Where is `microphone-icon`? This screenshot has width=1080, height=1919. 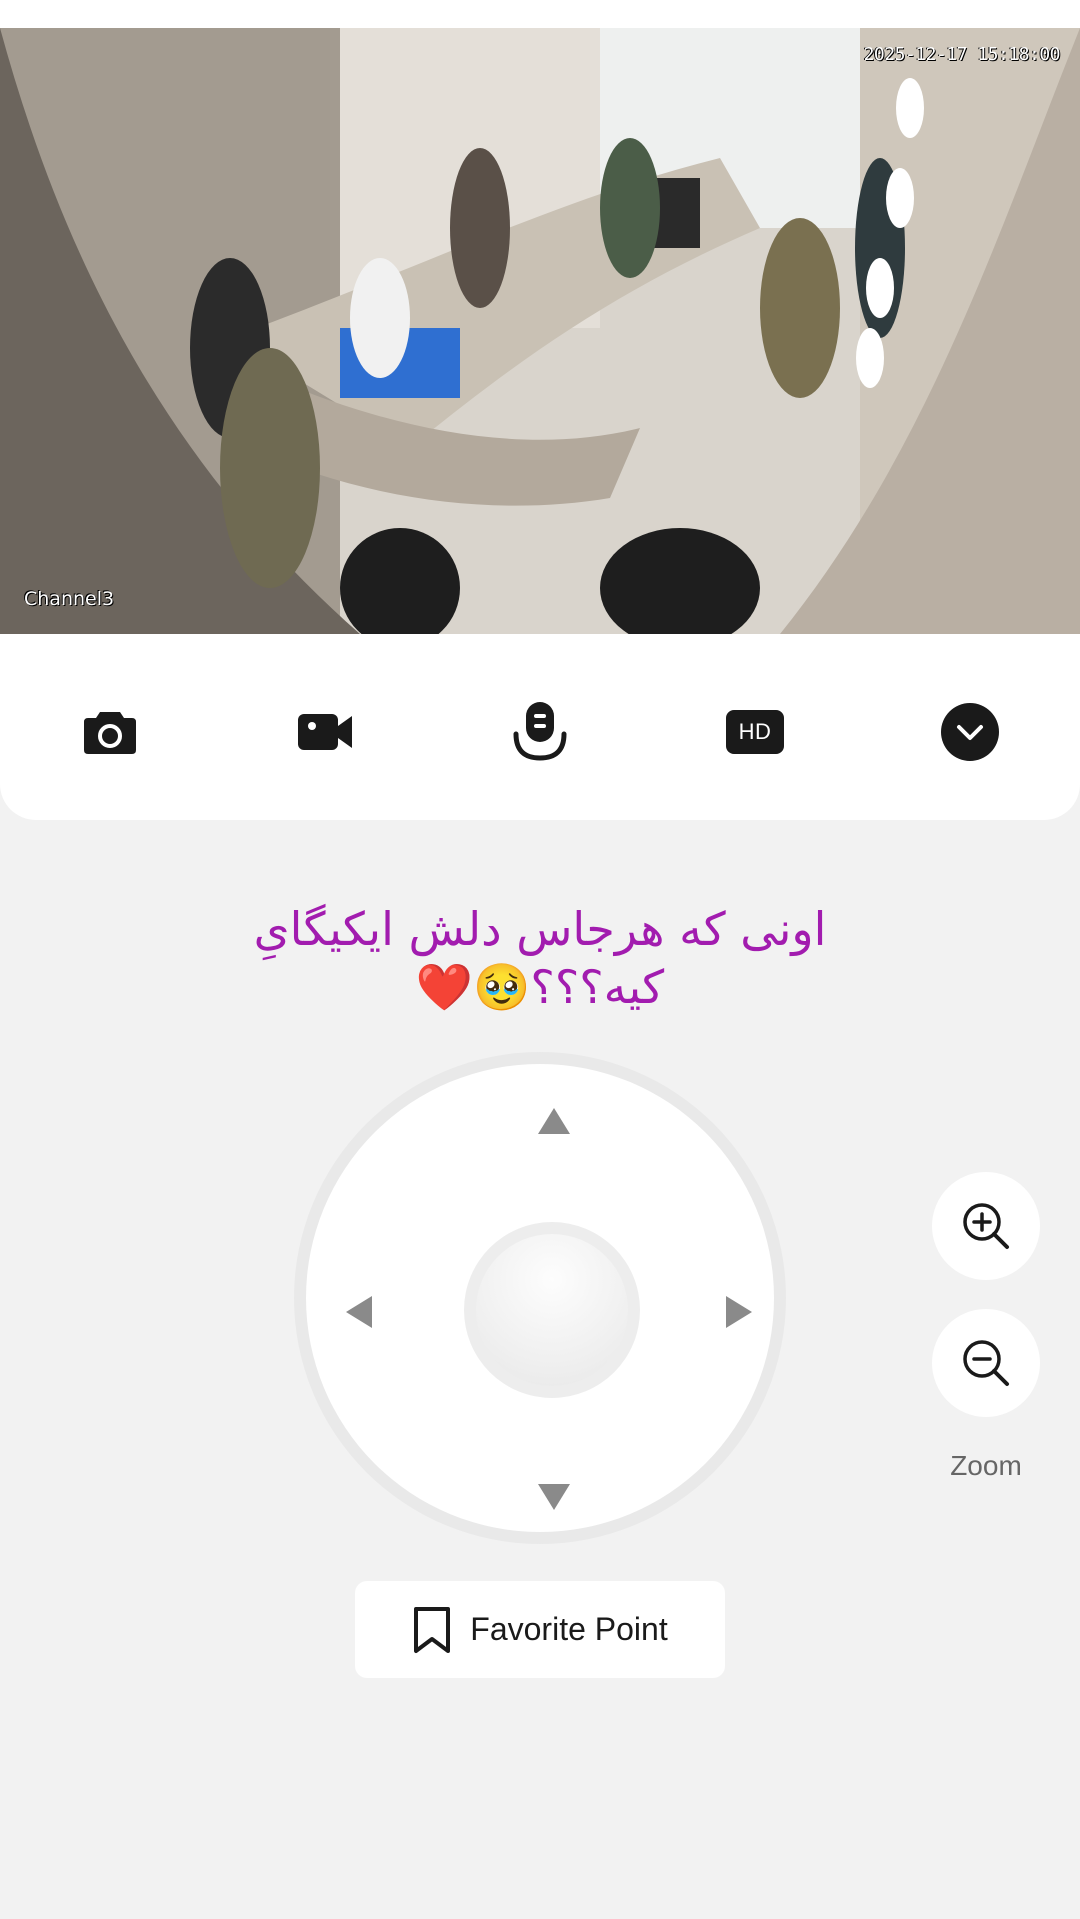
microphone-icon is located at coordinates (540, 731).